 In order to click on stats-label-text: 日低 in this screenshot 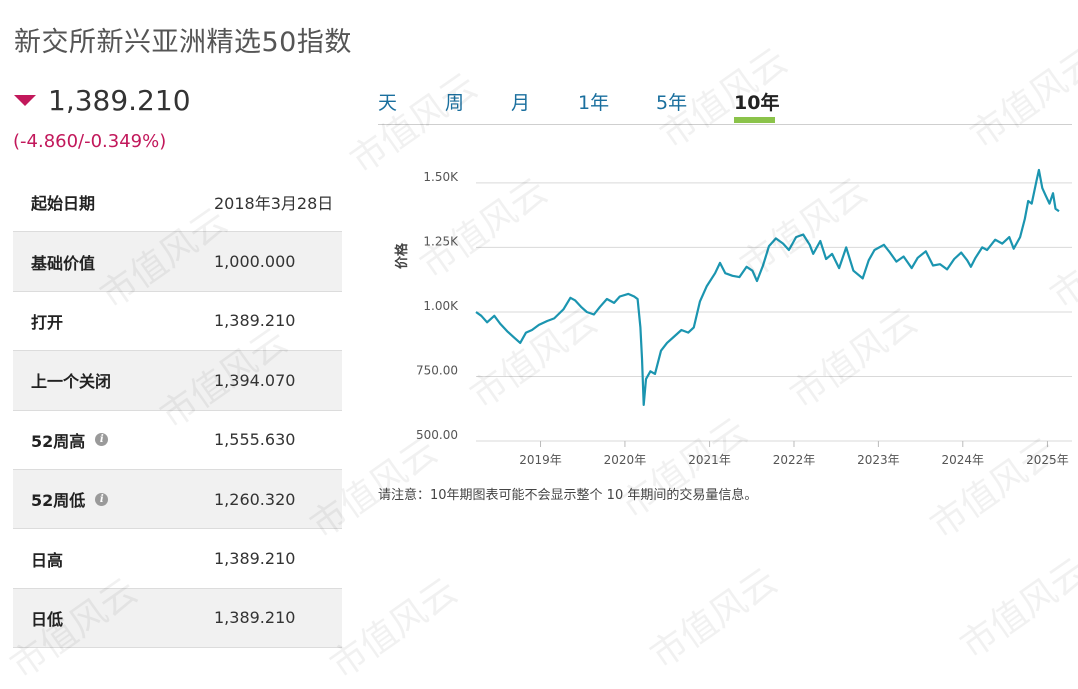, I will do `click(47, 619)`.